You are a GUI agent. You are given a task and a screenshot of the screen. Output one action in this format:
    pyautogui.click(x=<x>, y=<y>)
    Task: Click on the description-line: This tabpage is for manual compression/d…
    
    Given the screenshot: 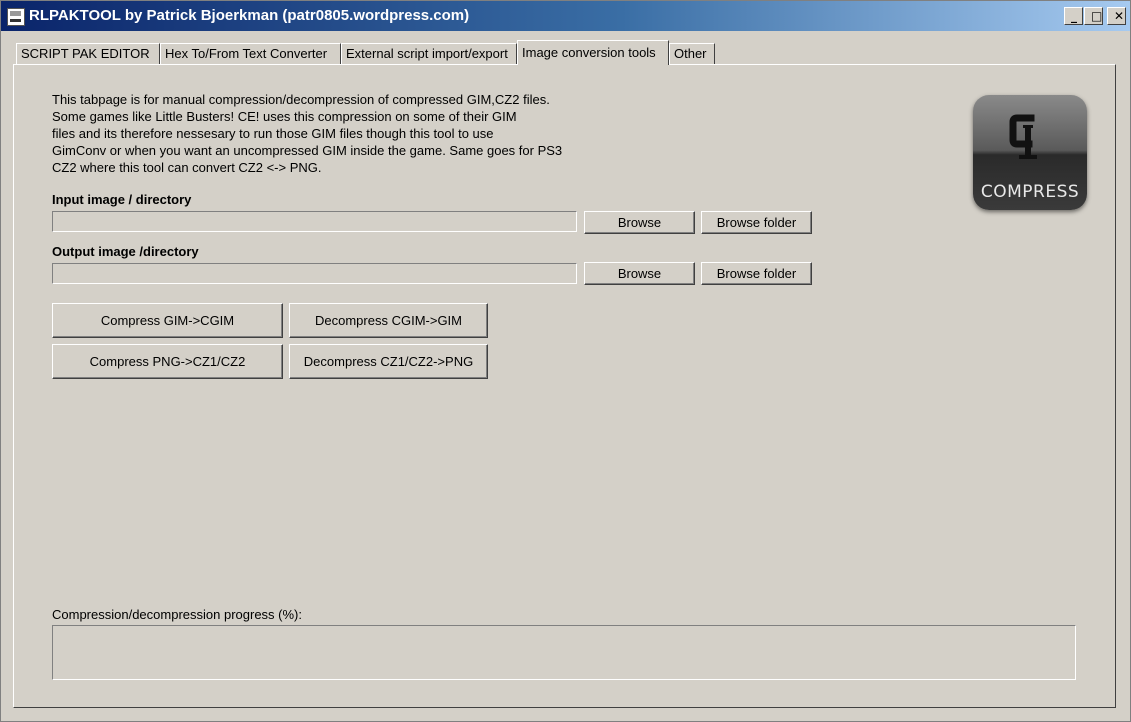 What is the action you would take?
    pyautogui.click(x=301, y=99)
    